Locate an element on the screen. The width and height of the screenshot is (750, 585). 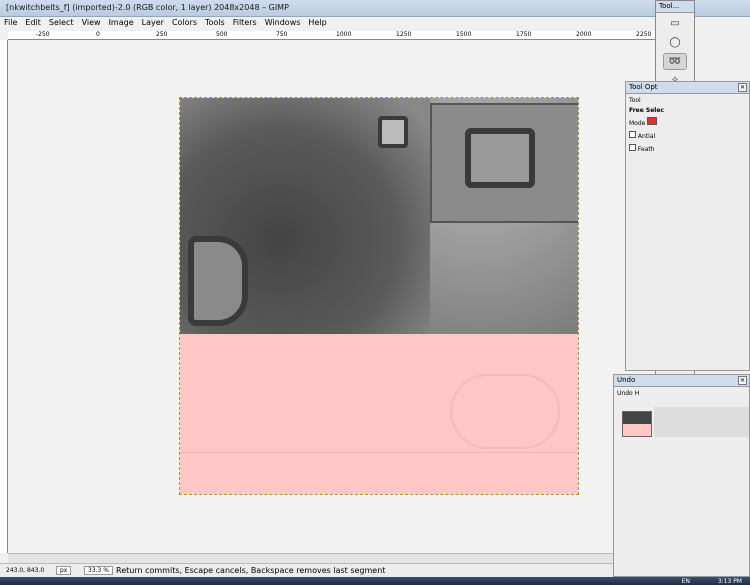
antialias-label: Antial is located at coordinates (646, 136).